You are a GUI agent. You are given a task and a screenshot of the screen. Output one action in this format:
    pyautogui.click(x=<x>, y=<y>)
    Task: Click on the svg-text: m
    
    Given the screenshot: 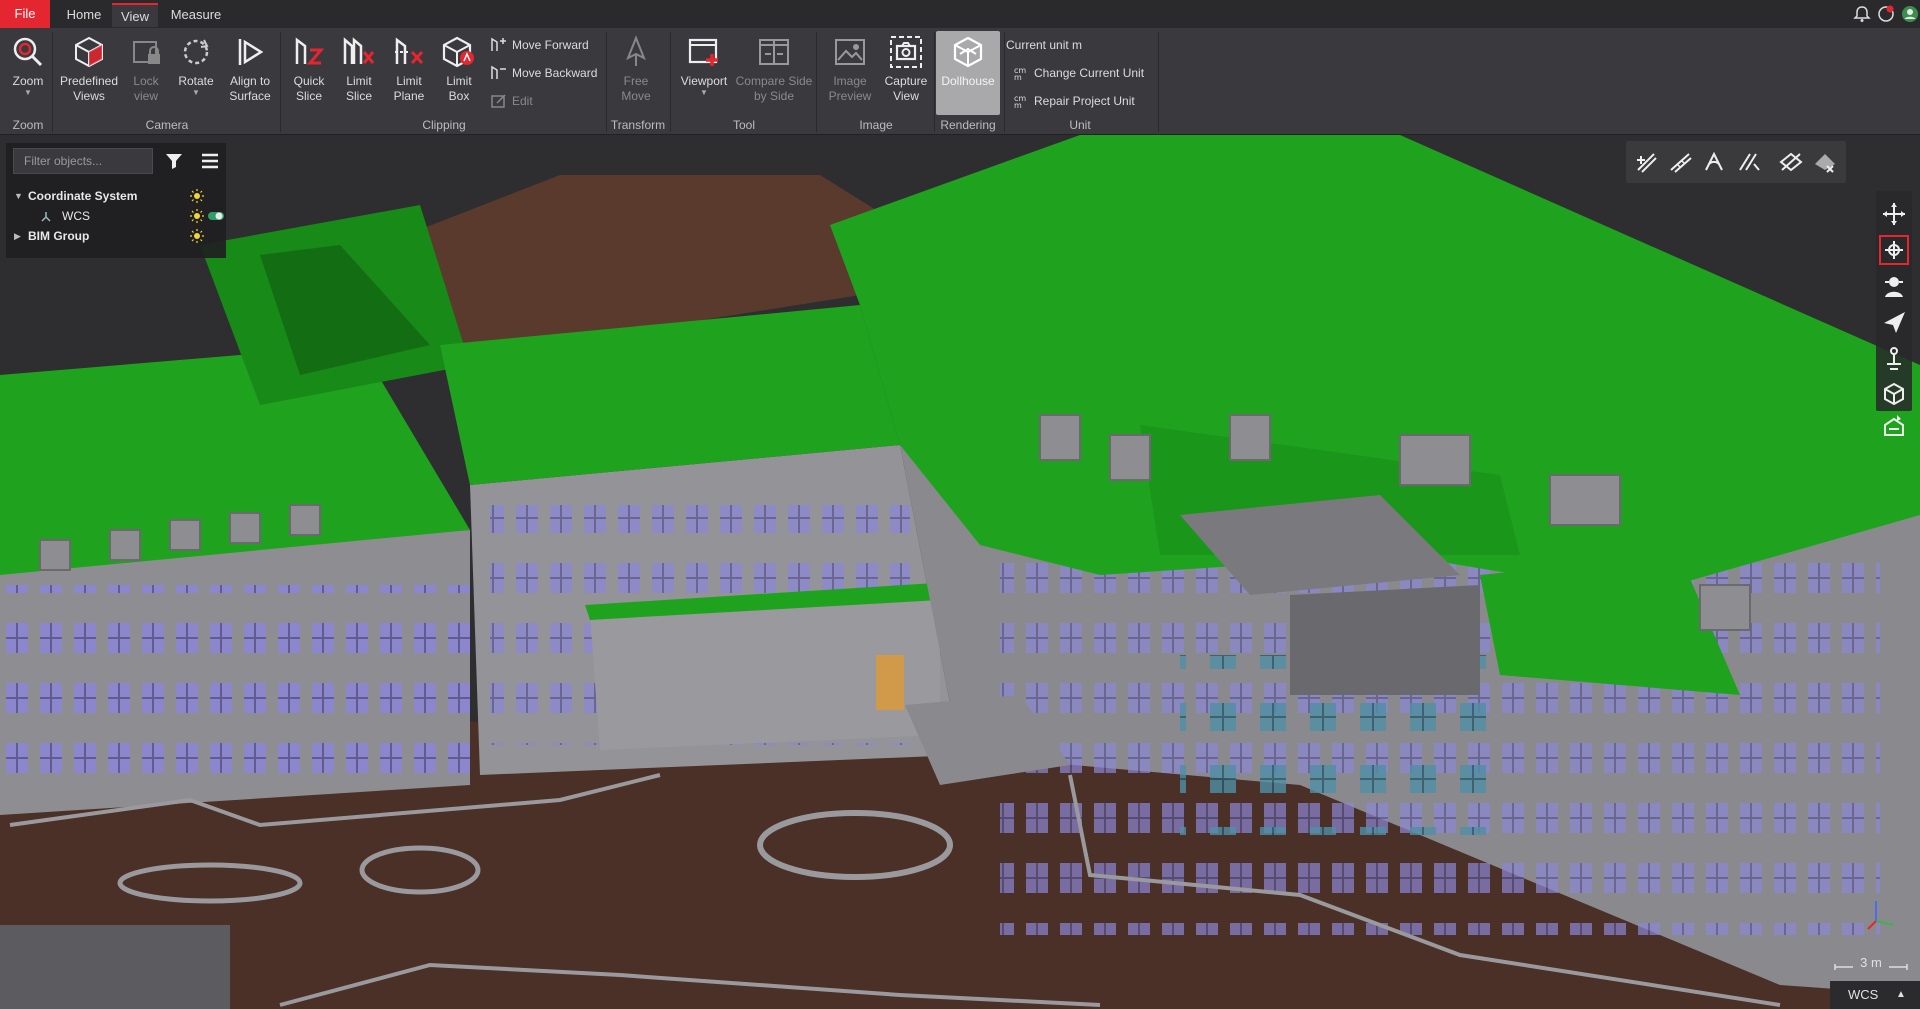 What is the action you would take?
    pyautogui.click(x=1018, y=105)
    